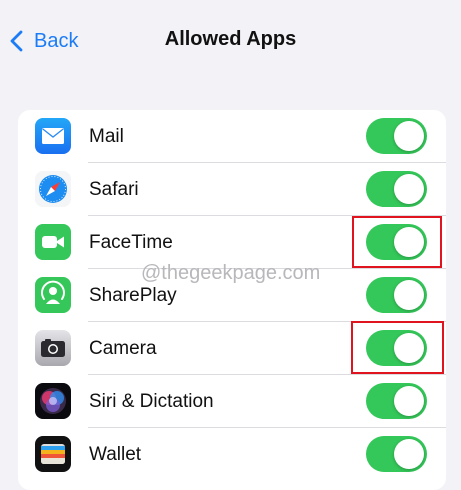 Image resolution: width=461 pixels, height=490 pixels. I want to click on shareplay-icon, so click(53, 295).